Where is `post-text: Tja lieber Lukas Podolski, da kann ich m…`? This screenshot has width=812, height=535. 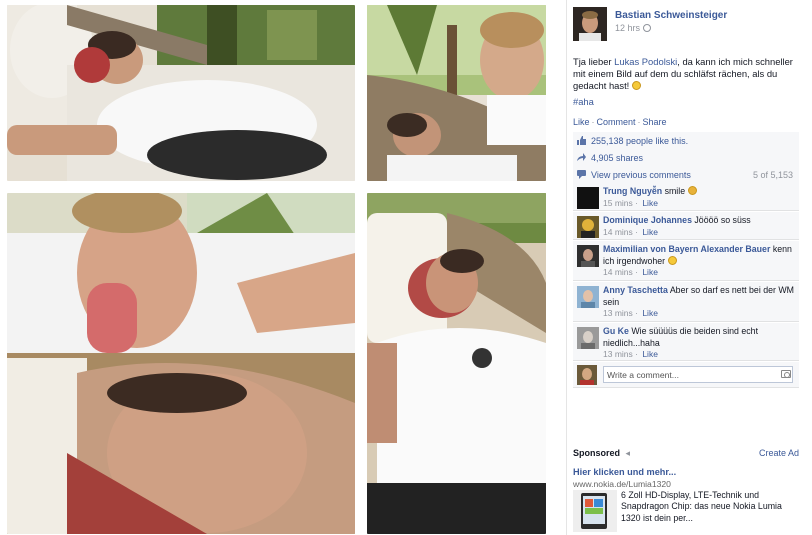
post-text: Tja lieber Lukas Podolski, da kann ich m… is located at coordinates (689, 74).